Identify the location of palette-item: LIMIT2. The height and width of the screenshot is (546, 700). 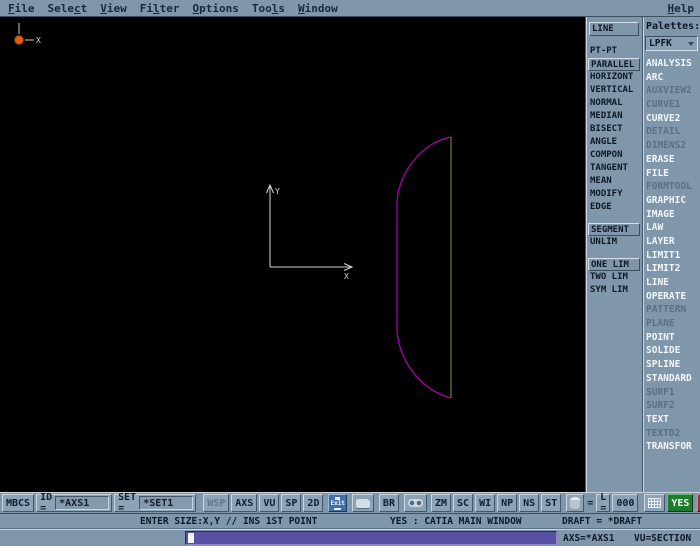
(671, 269).